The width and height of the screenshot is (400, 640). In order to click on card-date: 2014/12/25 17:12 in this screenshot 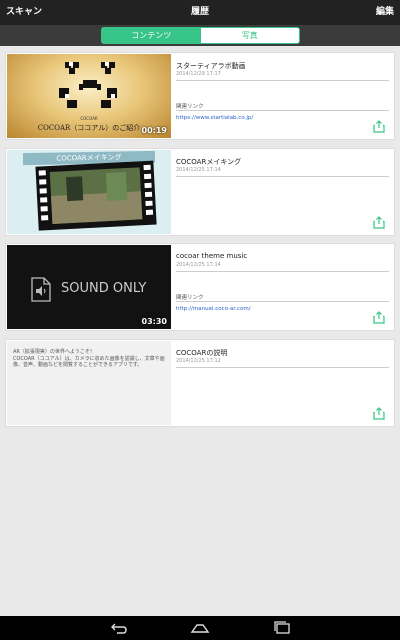, I will do `click(198, 361)`.